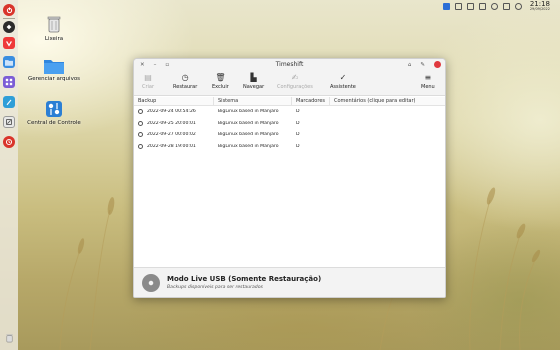  I want to click on delete-button: 🗑 Excluir, so click(220, 81).